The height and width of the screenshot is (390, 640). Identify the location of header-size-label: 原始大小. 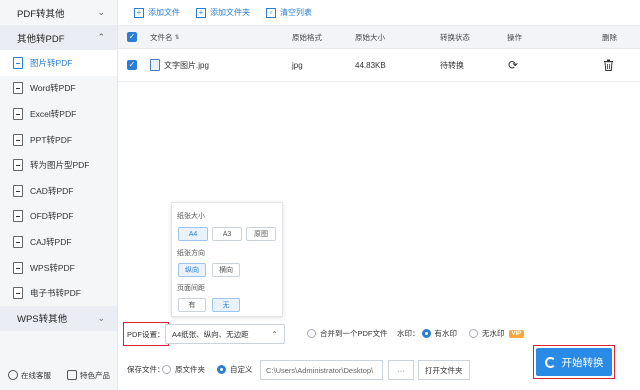
(370, 37).